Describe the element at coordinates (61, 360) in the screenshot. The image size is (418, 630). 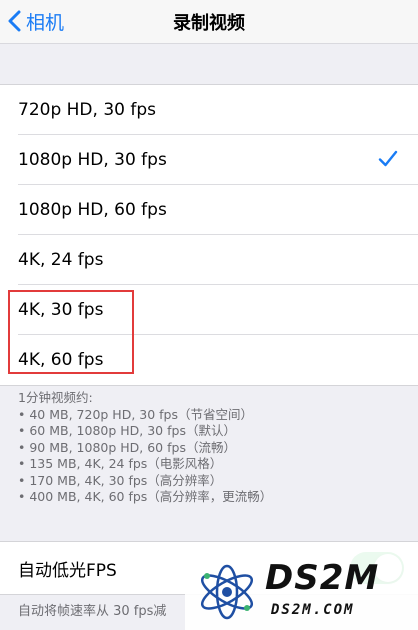
I see `option-label: 4K, 60 fps` at that location.